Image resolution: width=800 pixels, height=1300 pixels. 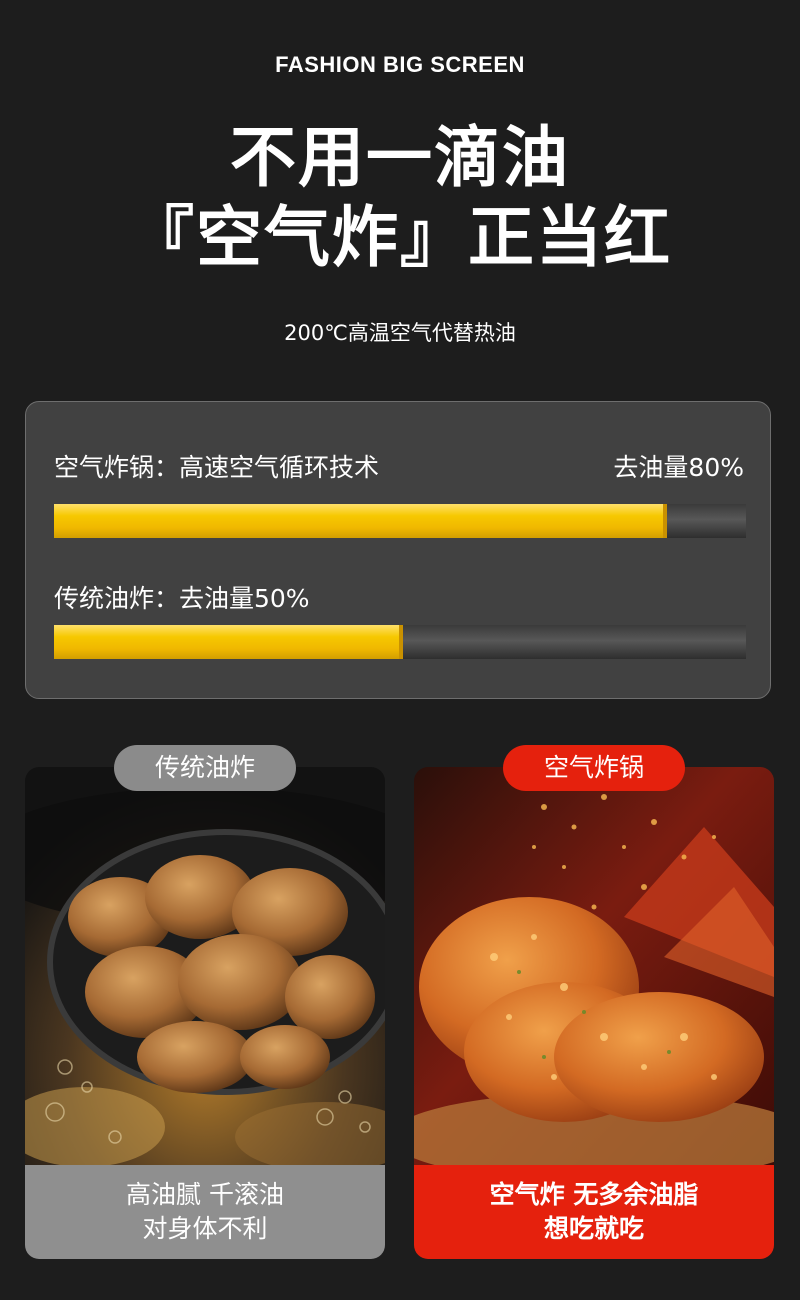 What do you see at coordinates (594, 966) in the screenshot?
I see `air-fried-chicken-photo` at bounding box center [594, 966].